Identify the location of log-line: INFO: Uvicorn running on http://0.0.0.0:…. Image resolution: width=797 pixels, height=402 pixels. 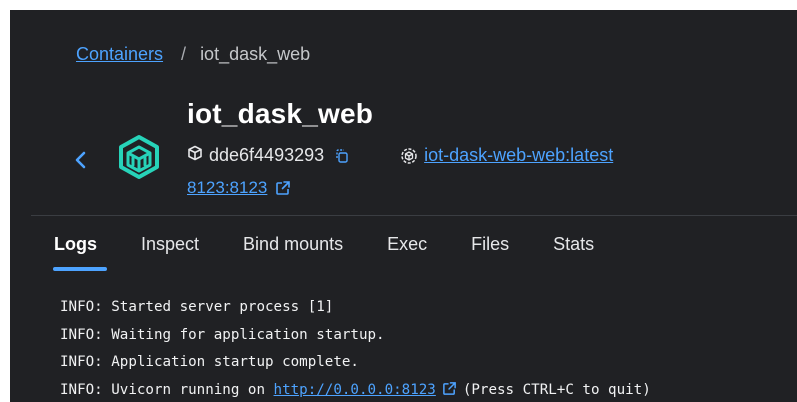
(355, 391).